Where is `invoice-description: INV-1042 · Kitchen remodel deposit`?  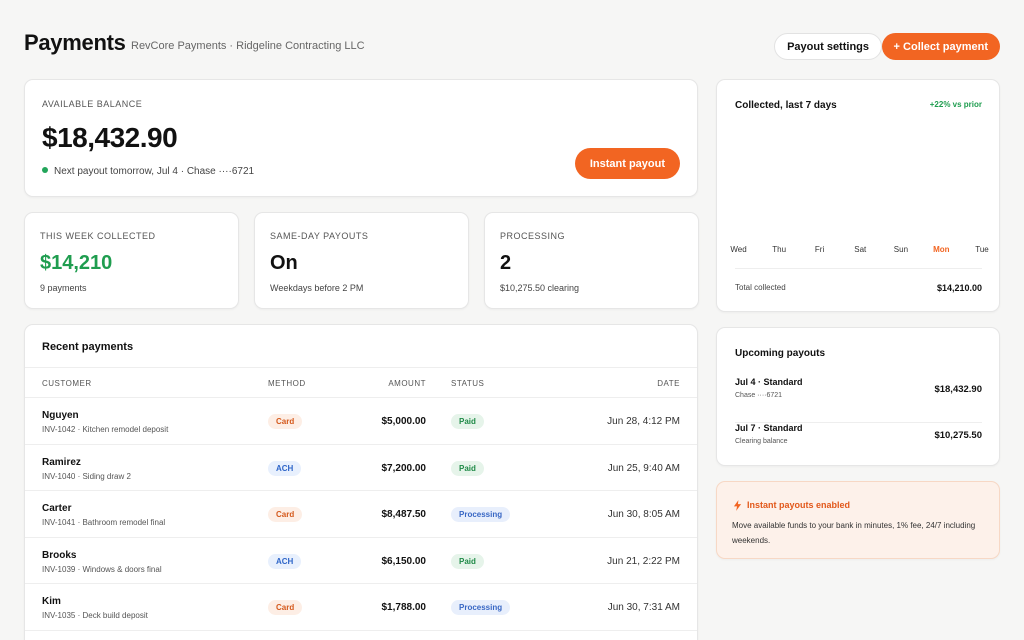 invoice-description: INV-1042 · Kitchen remodel deposit is located at coordinates (105, 429).